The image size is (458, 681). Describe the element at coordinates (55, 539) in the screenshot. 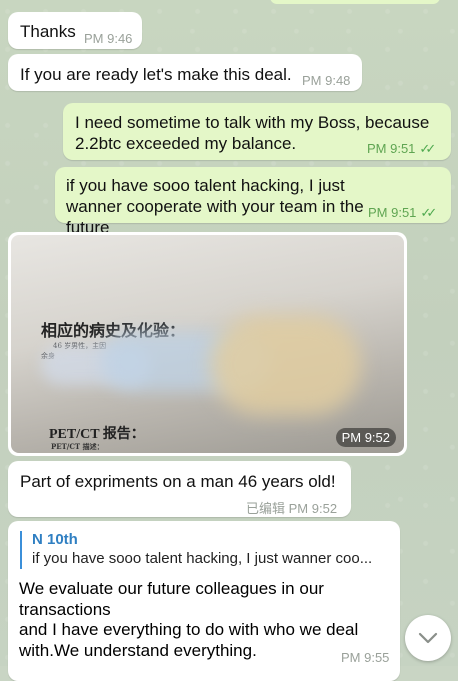

I see `reply-author: N 10th` at that location.